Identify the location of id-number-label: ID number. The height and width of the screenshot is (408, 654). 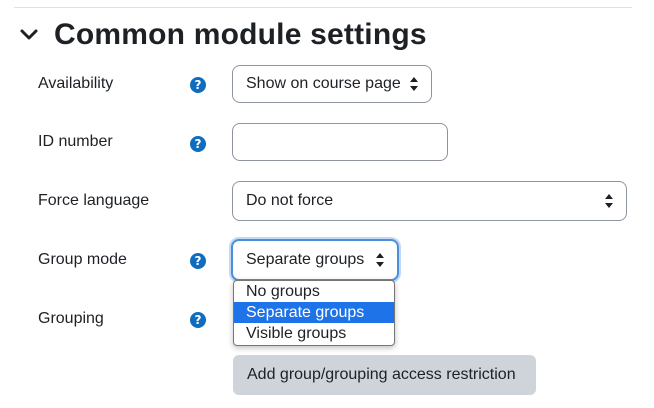
(75, 141).